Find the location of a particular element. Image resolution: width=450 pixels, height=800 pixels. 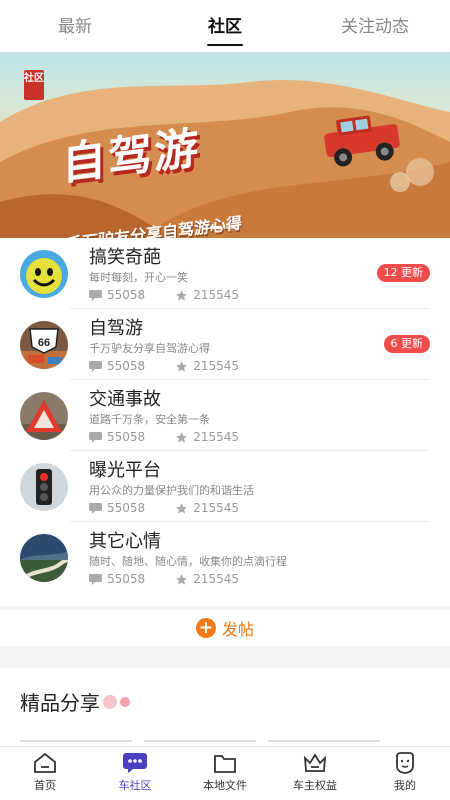

community-desc: 随时、随地、随心情，收集你的点滴行程 is located at coordinates (188, 561).